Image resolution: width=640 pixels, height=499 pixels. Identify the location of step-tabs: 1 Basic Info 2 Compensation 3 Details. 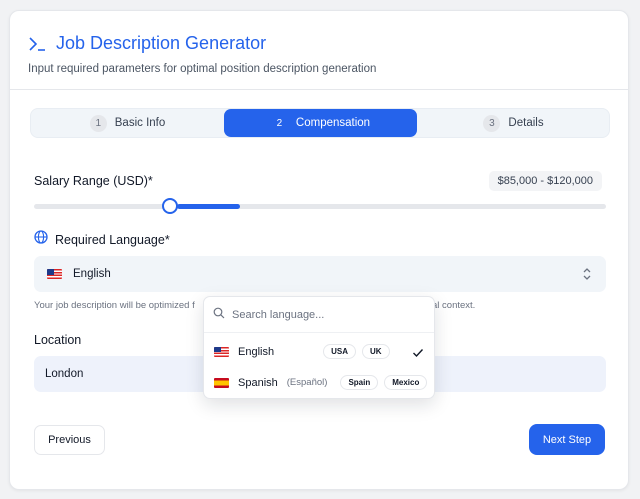
(320, 123).